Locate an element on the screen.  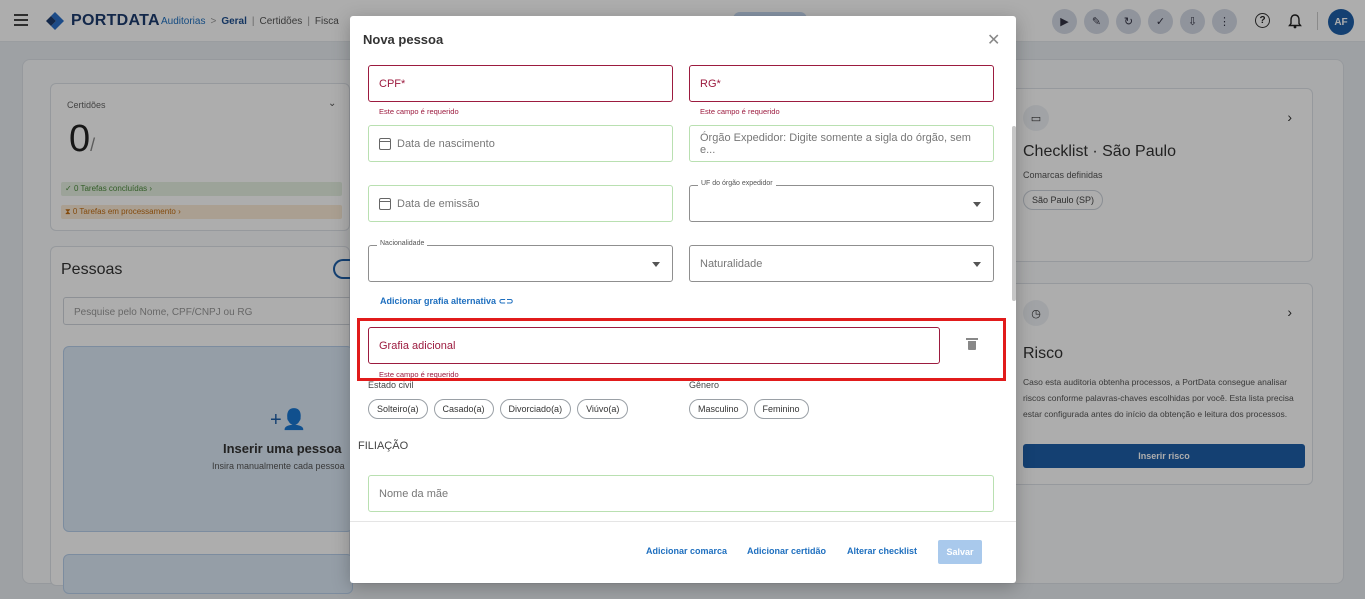
chip-feminino: Feminino is located at coordinates (781, 409).